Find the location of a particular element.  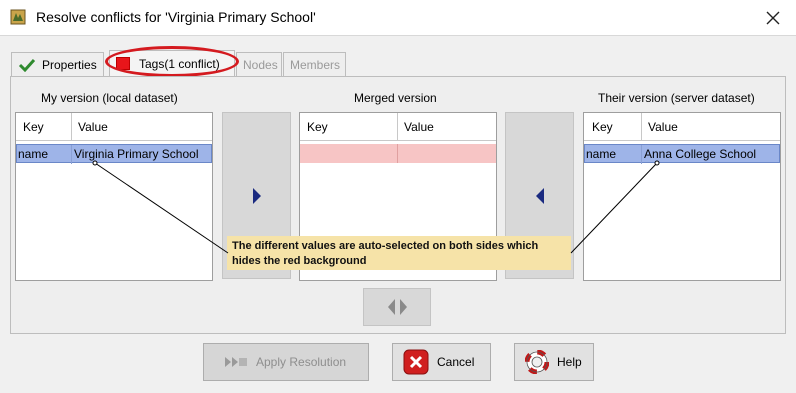

table-row is located at coordinates (398, 153).